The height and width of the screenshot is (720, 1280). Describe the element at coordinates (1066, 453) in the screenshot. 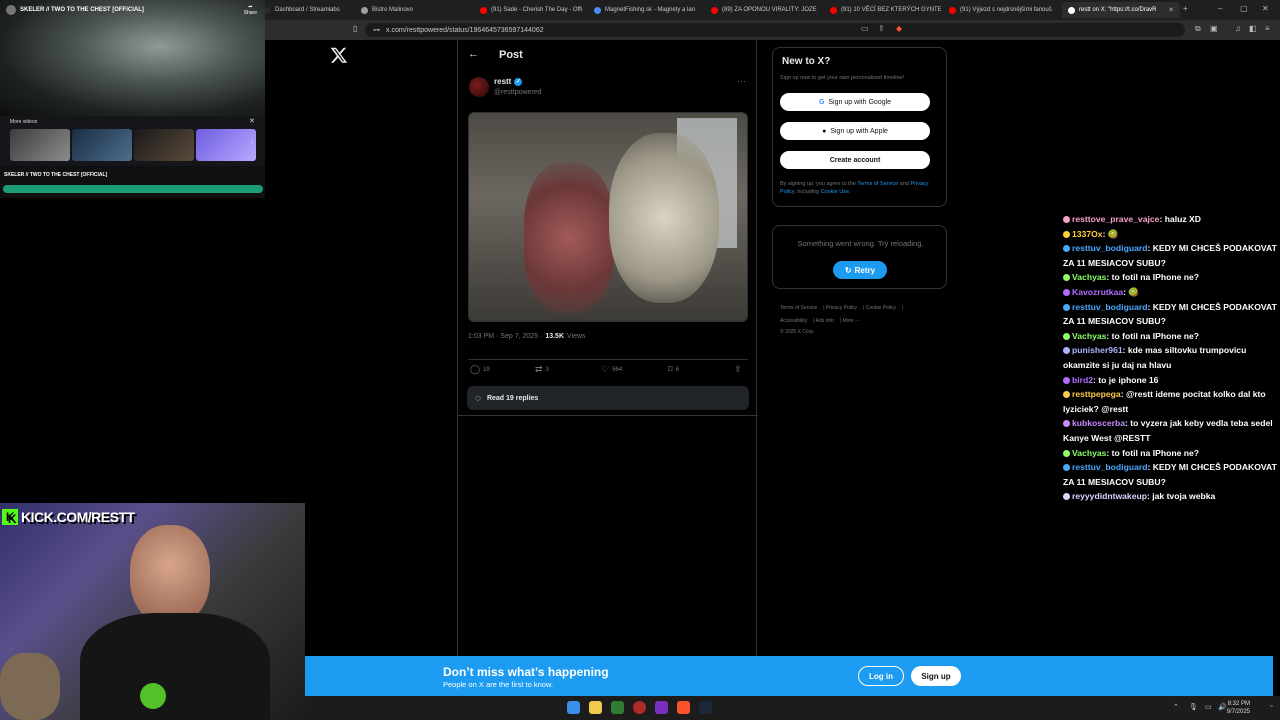

I see `user-badge-icon` at that location.